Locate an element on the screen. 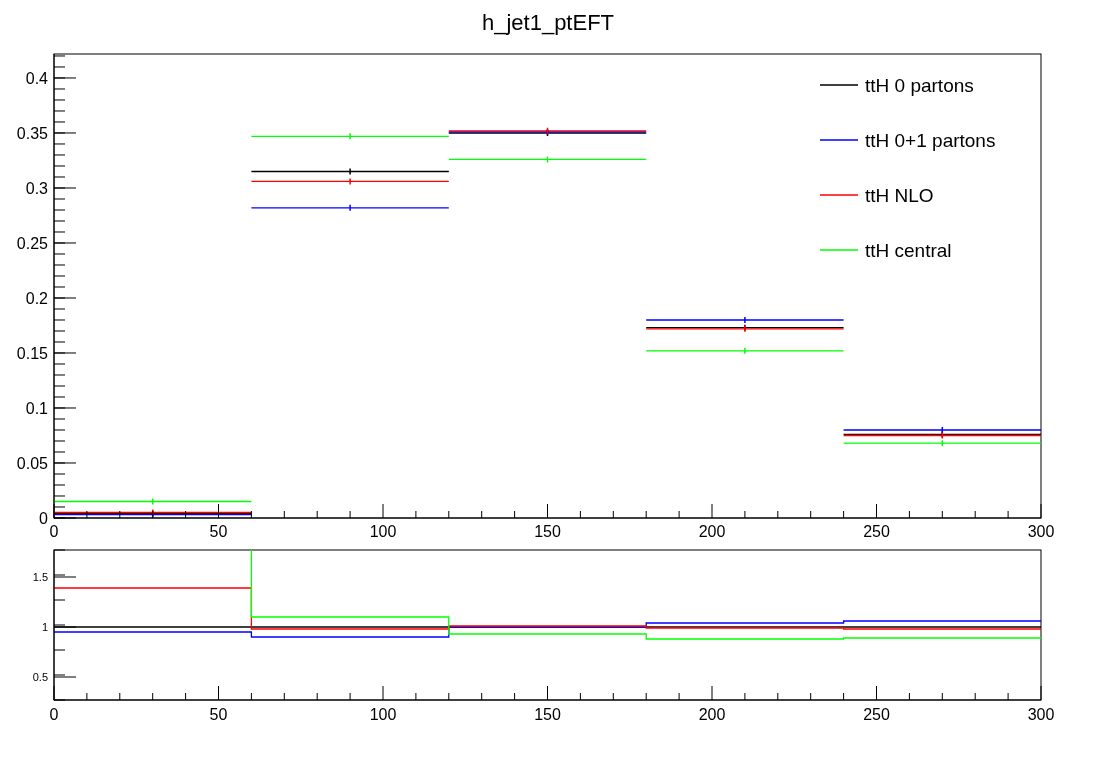 The width and height of the screenshot is (1096, 772). tick-label: 0.4 is located at coordinates (36, 78).